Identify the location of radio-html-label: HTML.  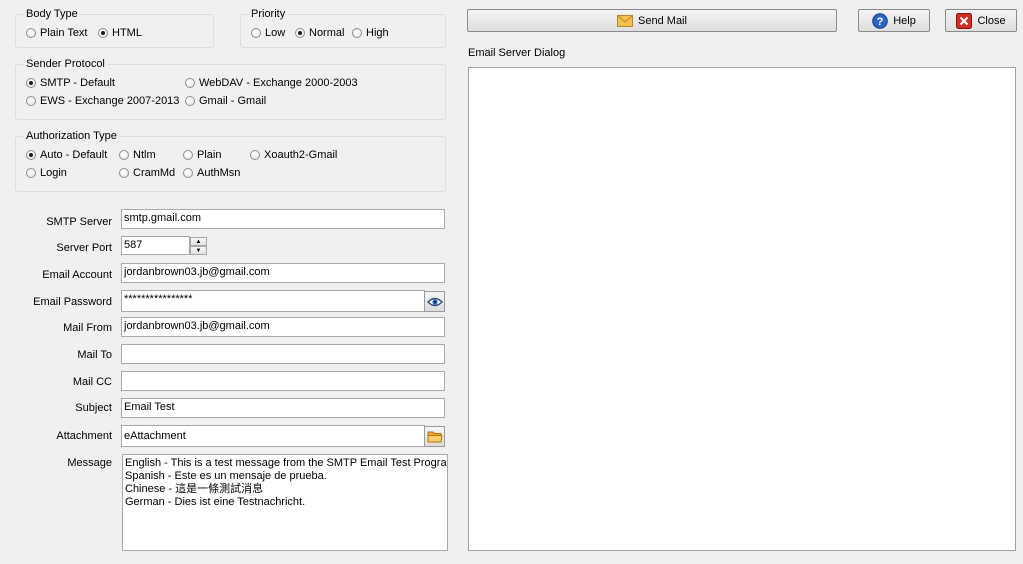
(127, 33).